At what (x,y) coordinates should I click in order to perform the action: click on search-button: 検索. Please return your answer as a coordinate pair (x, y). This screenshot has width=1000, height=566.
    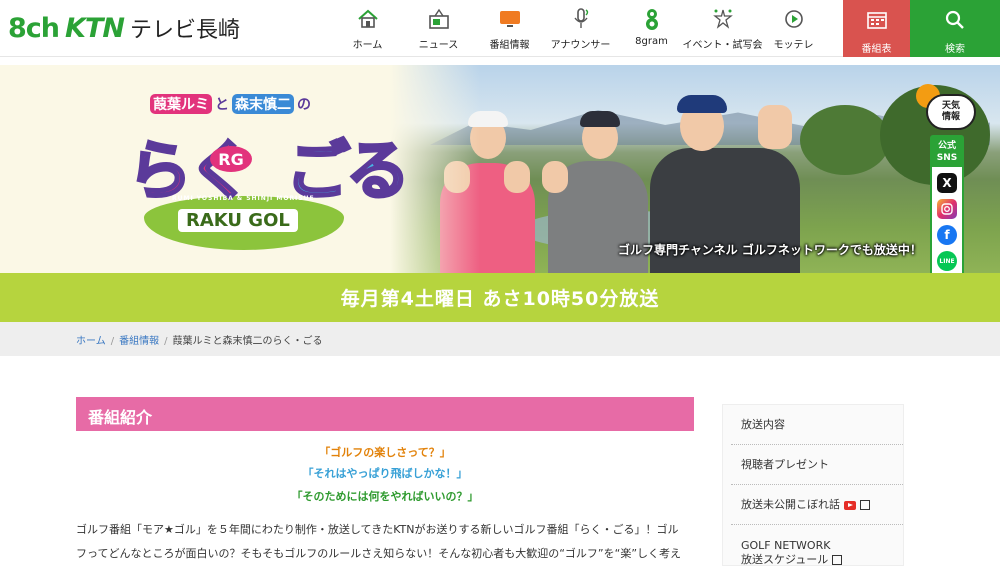
    Looking at the image, I should click on (955, 28).